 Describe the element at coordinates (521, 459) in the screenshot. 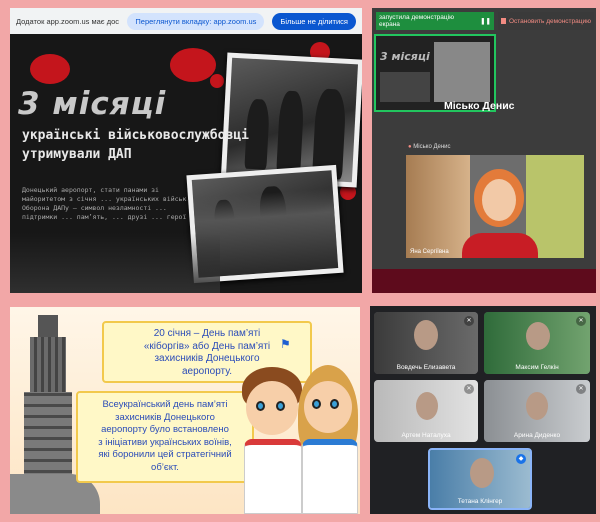

I see `speaking-icon: ◆` at that location.